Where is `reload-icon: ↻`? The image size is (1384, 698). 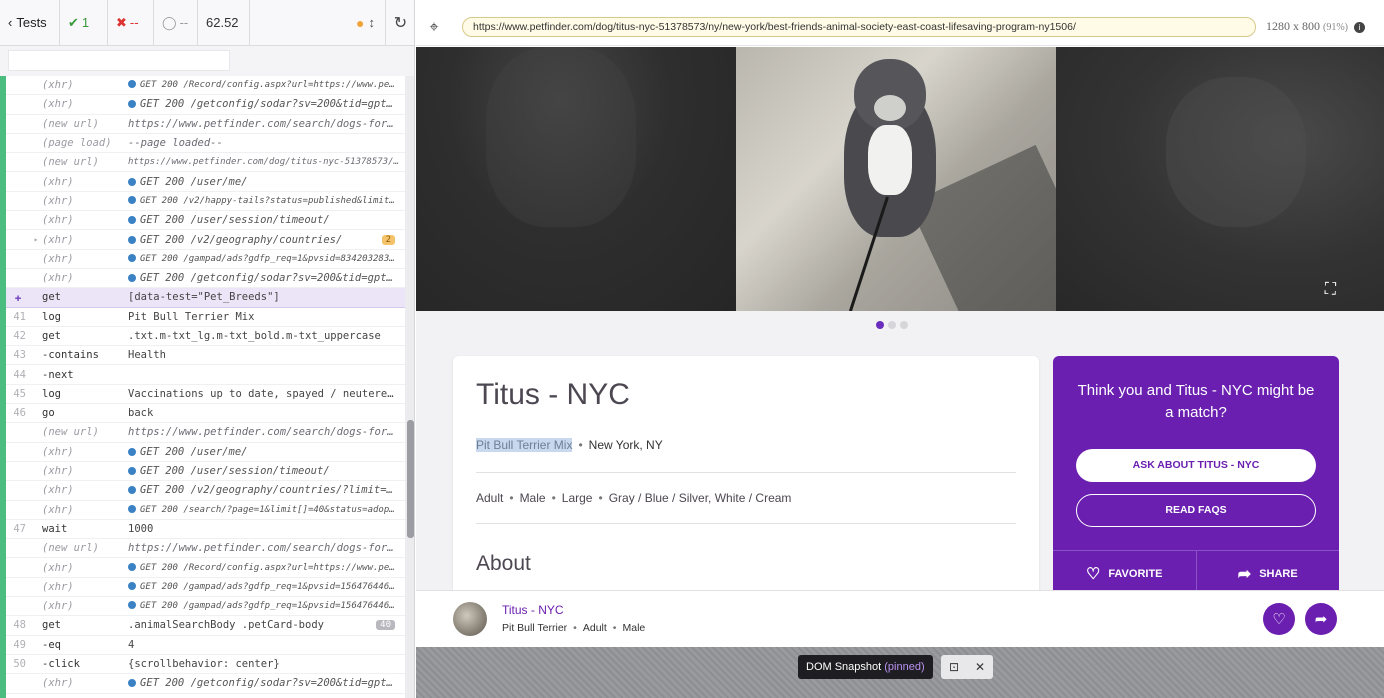 reload-icon: ↻ is located at coordinates (400, 23).